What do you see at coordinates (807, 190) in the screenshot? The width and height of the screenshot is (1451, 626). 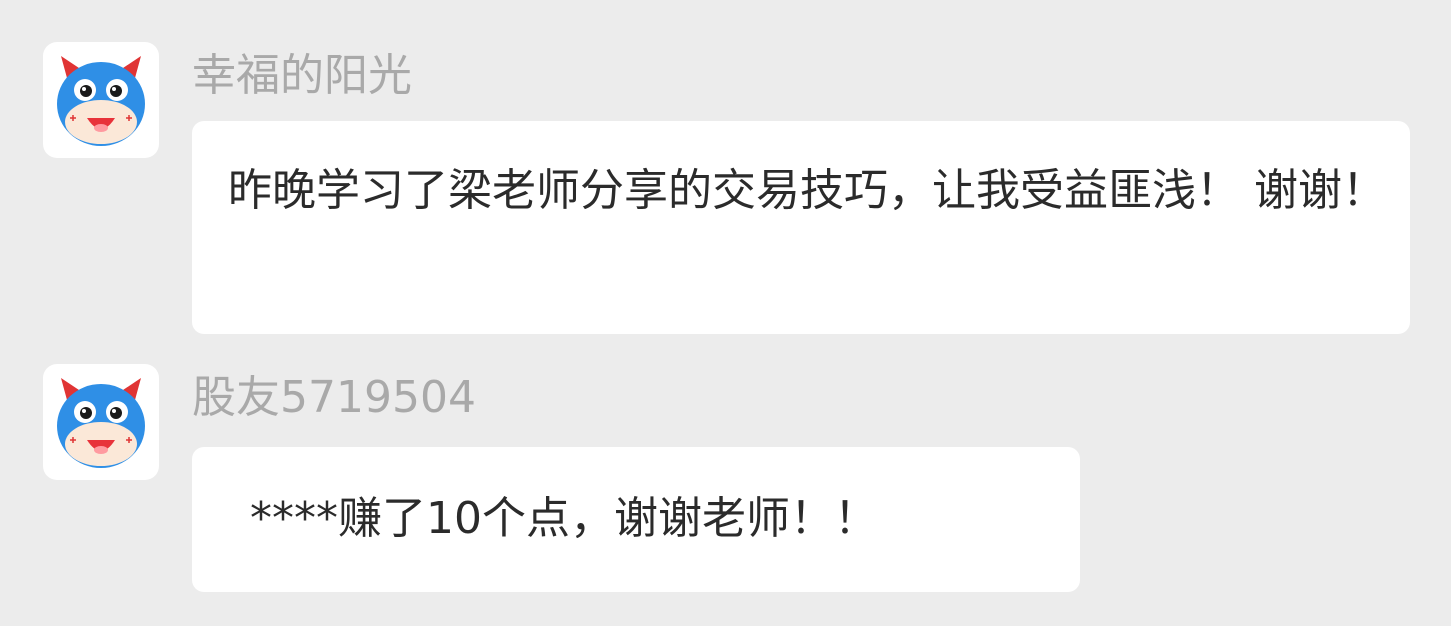 I see `message-text: 昨晚学习了梁老师分享的交易技巧，让我受益匪浅！ 谢谢！` at bounding box center [807, 190].